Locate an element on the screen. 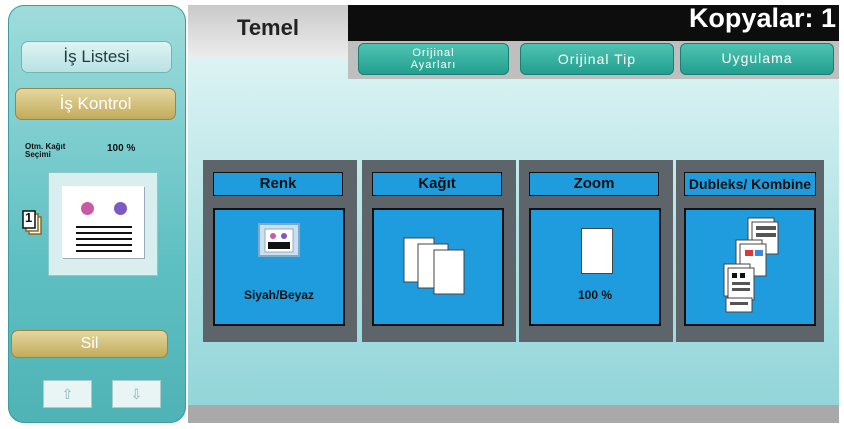 The image size is (844, 429). duplex-title: Dubleks/ Kombine is located at coordinates (750, 184).